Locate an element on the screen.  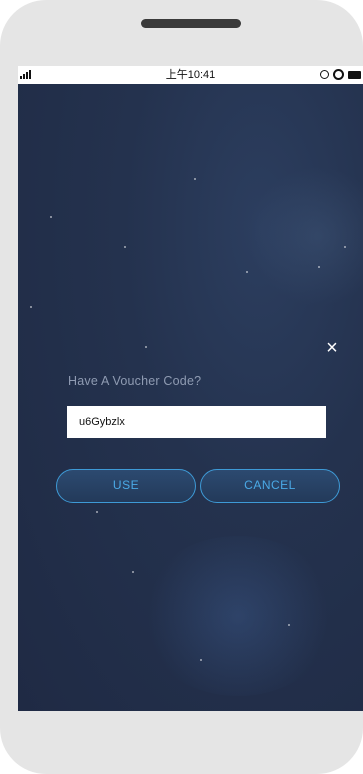
status-time: 上午10:41 is located at coordinates (190, 75).